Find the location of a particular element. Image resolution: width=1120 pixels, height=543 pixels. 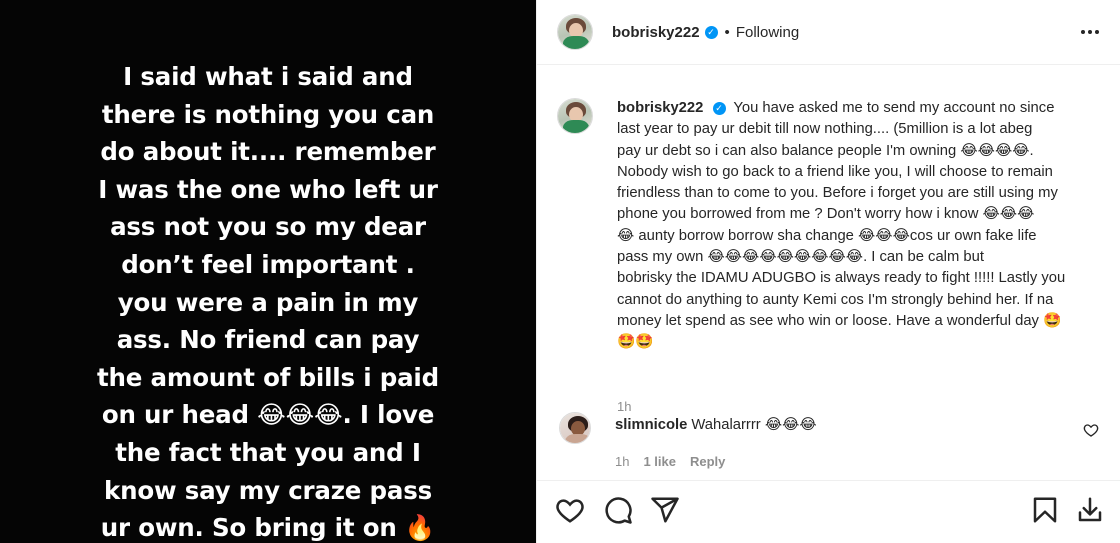

comment-body: slimnicole Wahalarrrr 😂😂😂 is located at coordinates (716, 424).